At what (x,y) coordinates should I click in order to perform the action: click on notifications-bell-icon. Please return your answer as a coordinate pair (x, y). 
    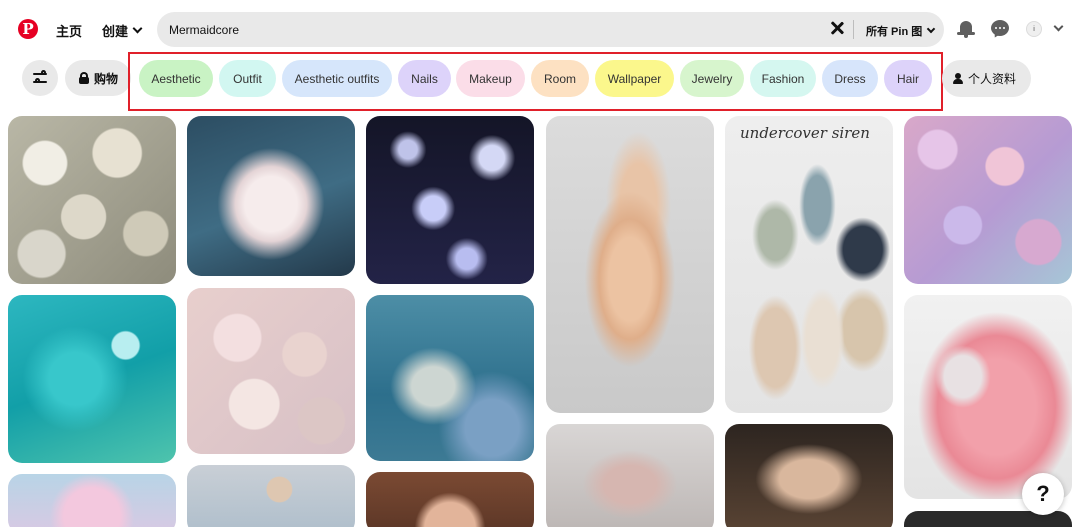
    Looking at the image, I should click on (966, 29).